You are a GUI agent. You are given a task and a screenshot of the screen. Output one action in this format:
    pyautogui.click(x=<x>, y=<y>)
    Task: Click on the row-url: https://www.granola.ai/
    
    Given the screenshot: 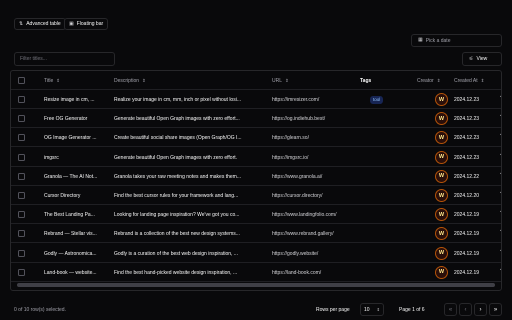 What is the action you would take?
    pyautogui.click(x=314, y=177)
    